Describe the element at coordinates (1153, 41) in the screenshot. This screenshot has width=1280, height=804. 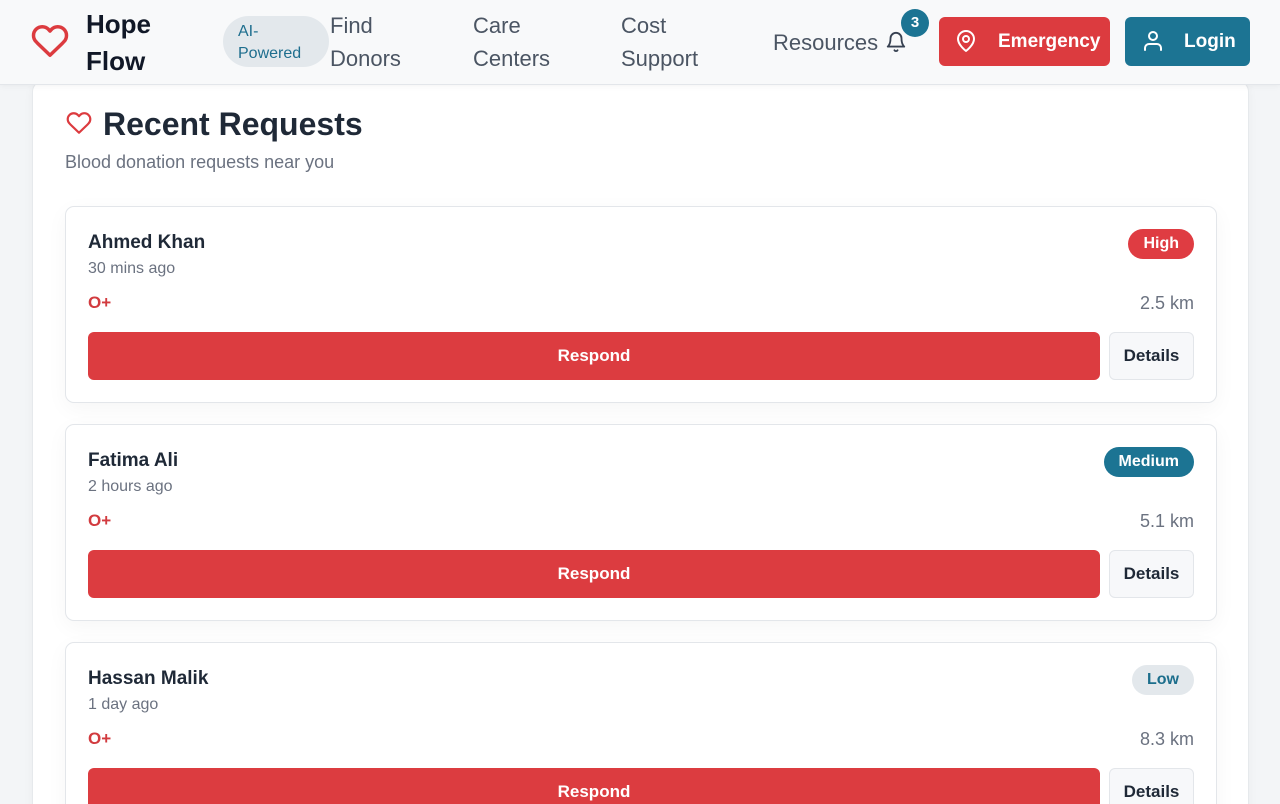
I see `user-icon` at that location.